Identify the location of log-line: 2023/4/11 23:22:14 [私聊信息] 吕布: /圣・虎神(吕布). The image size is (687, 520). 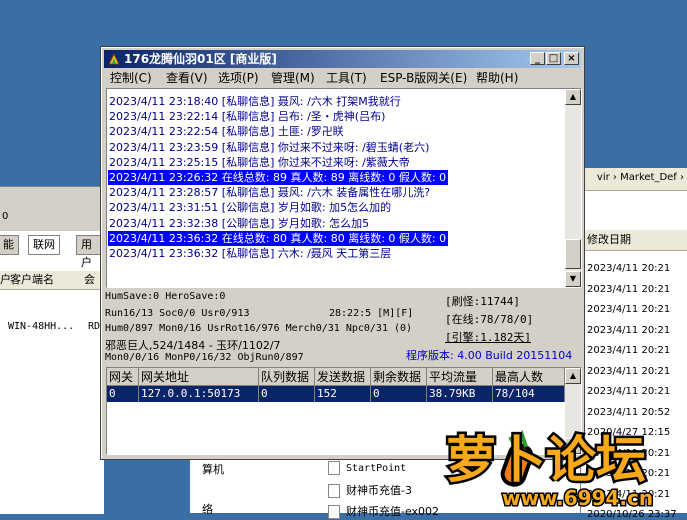
(246, 116).